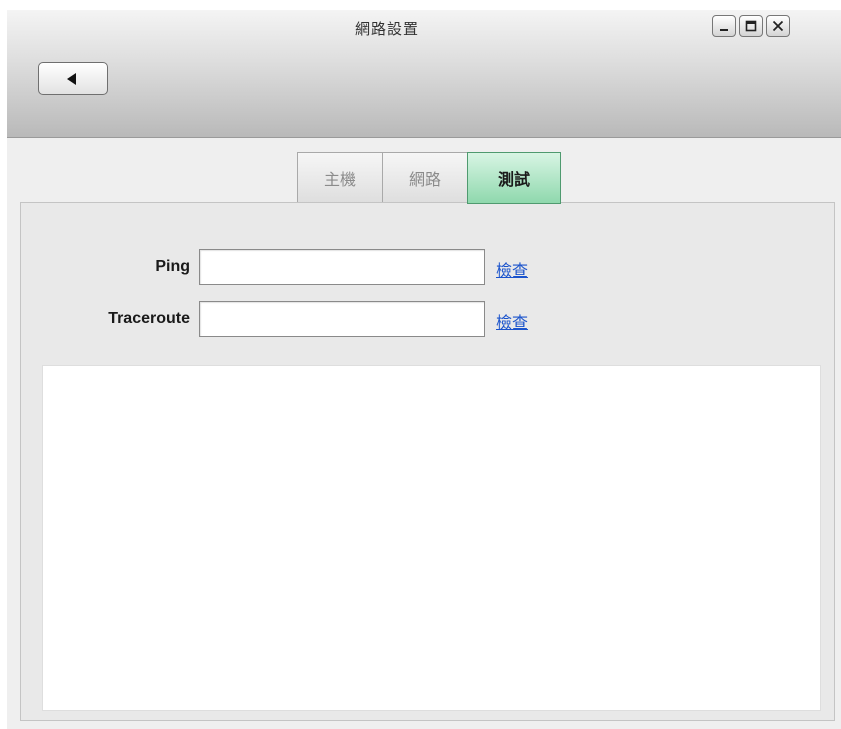 This screenshot has width=841, height=729. I want to click on ping-label: Ping, so click(172, 266).